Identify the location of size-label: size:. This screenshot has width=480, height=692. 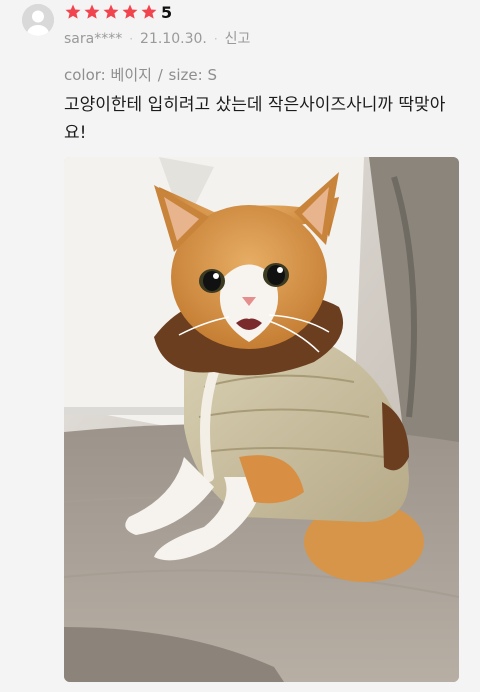
(185, 75).